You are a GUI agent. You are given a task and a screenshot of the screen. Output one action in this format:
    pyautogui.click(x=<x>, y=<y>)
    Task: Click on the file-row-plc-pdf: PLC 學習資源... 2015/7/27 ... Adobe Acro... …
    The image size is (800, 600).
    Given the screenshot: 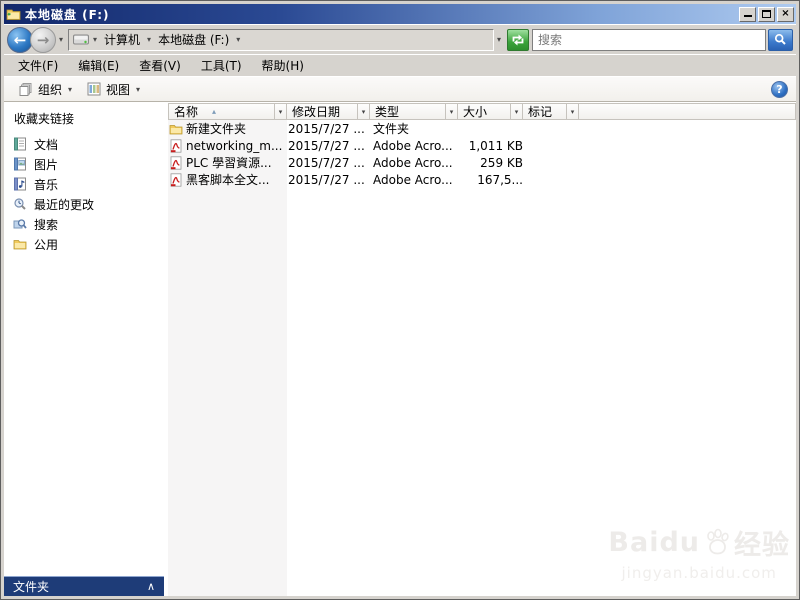 What is the action you would take?
    pyautogui.click(x=482, y=162)
    